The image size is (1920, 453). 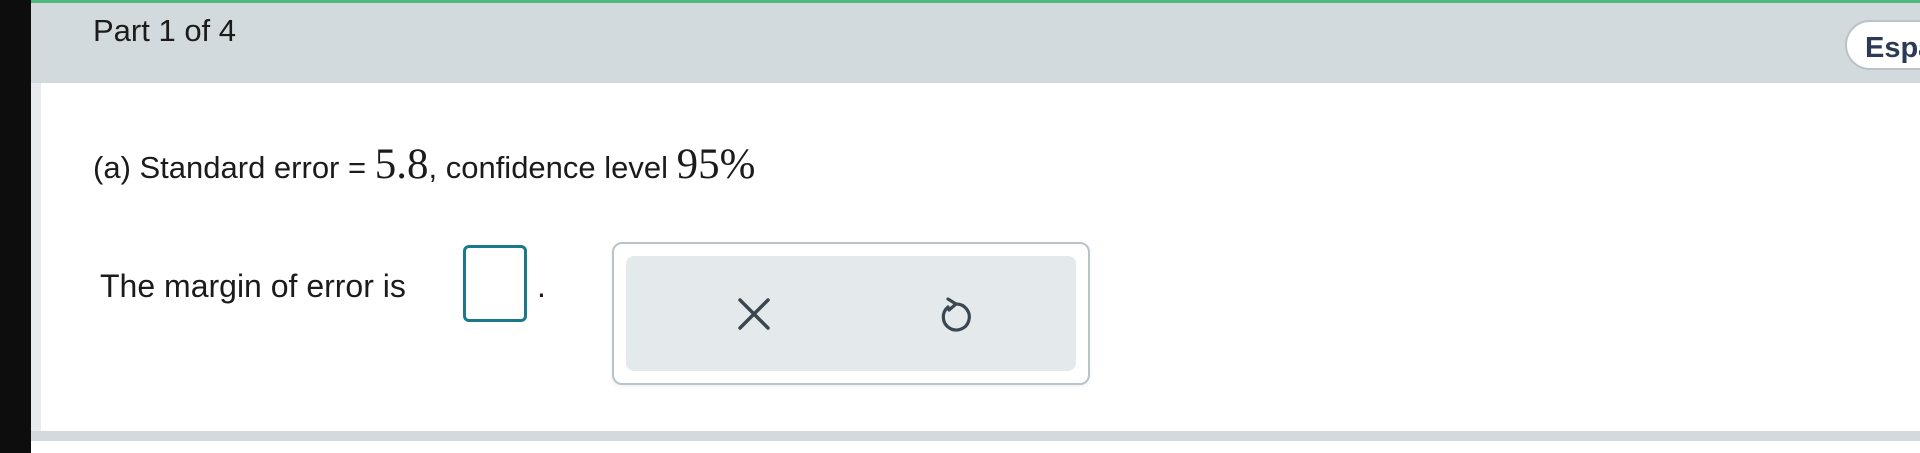 I want to click on question-prefix: (a) Standard error, so click(x=216, y=167).